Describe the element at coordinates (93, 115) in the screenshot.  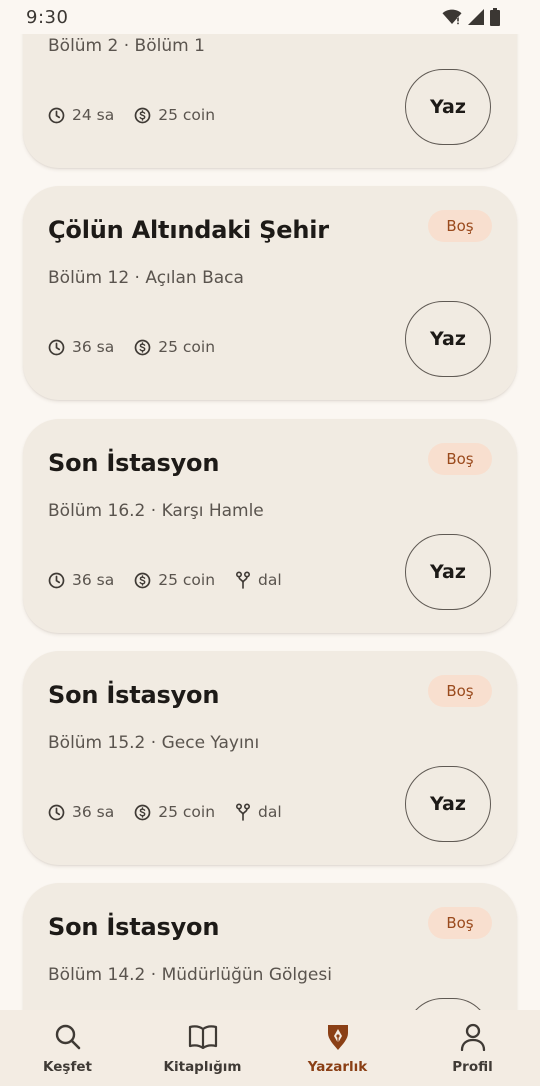
I see `time-text: 24 sa` at that location.